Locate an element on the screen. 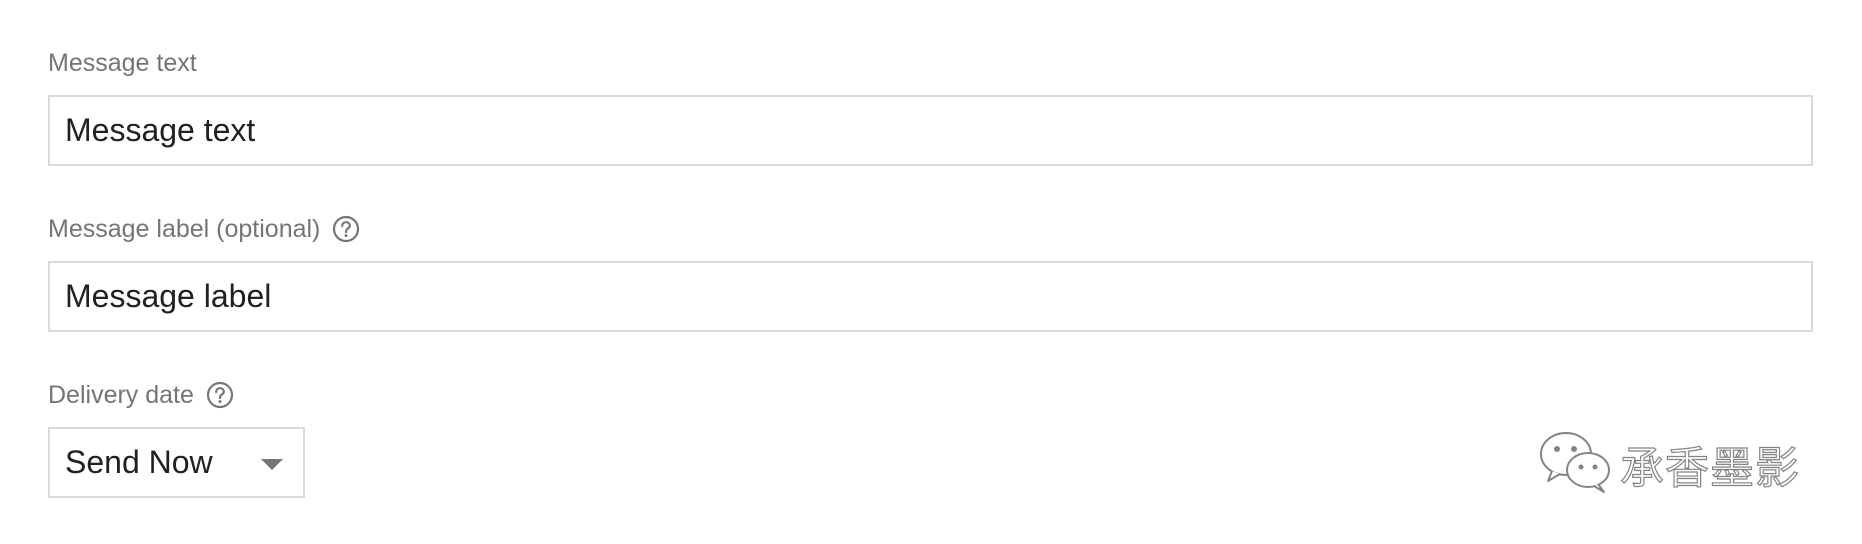 This screenshot has width=1862, height=544. message-text-label: Message text is located at coordinates (122, 63).